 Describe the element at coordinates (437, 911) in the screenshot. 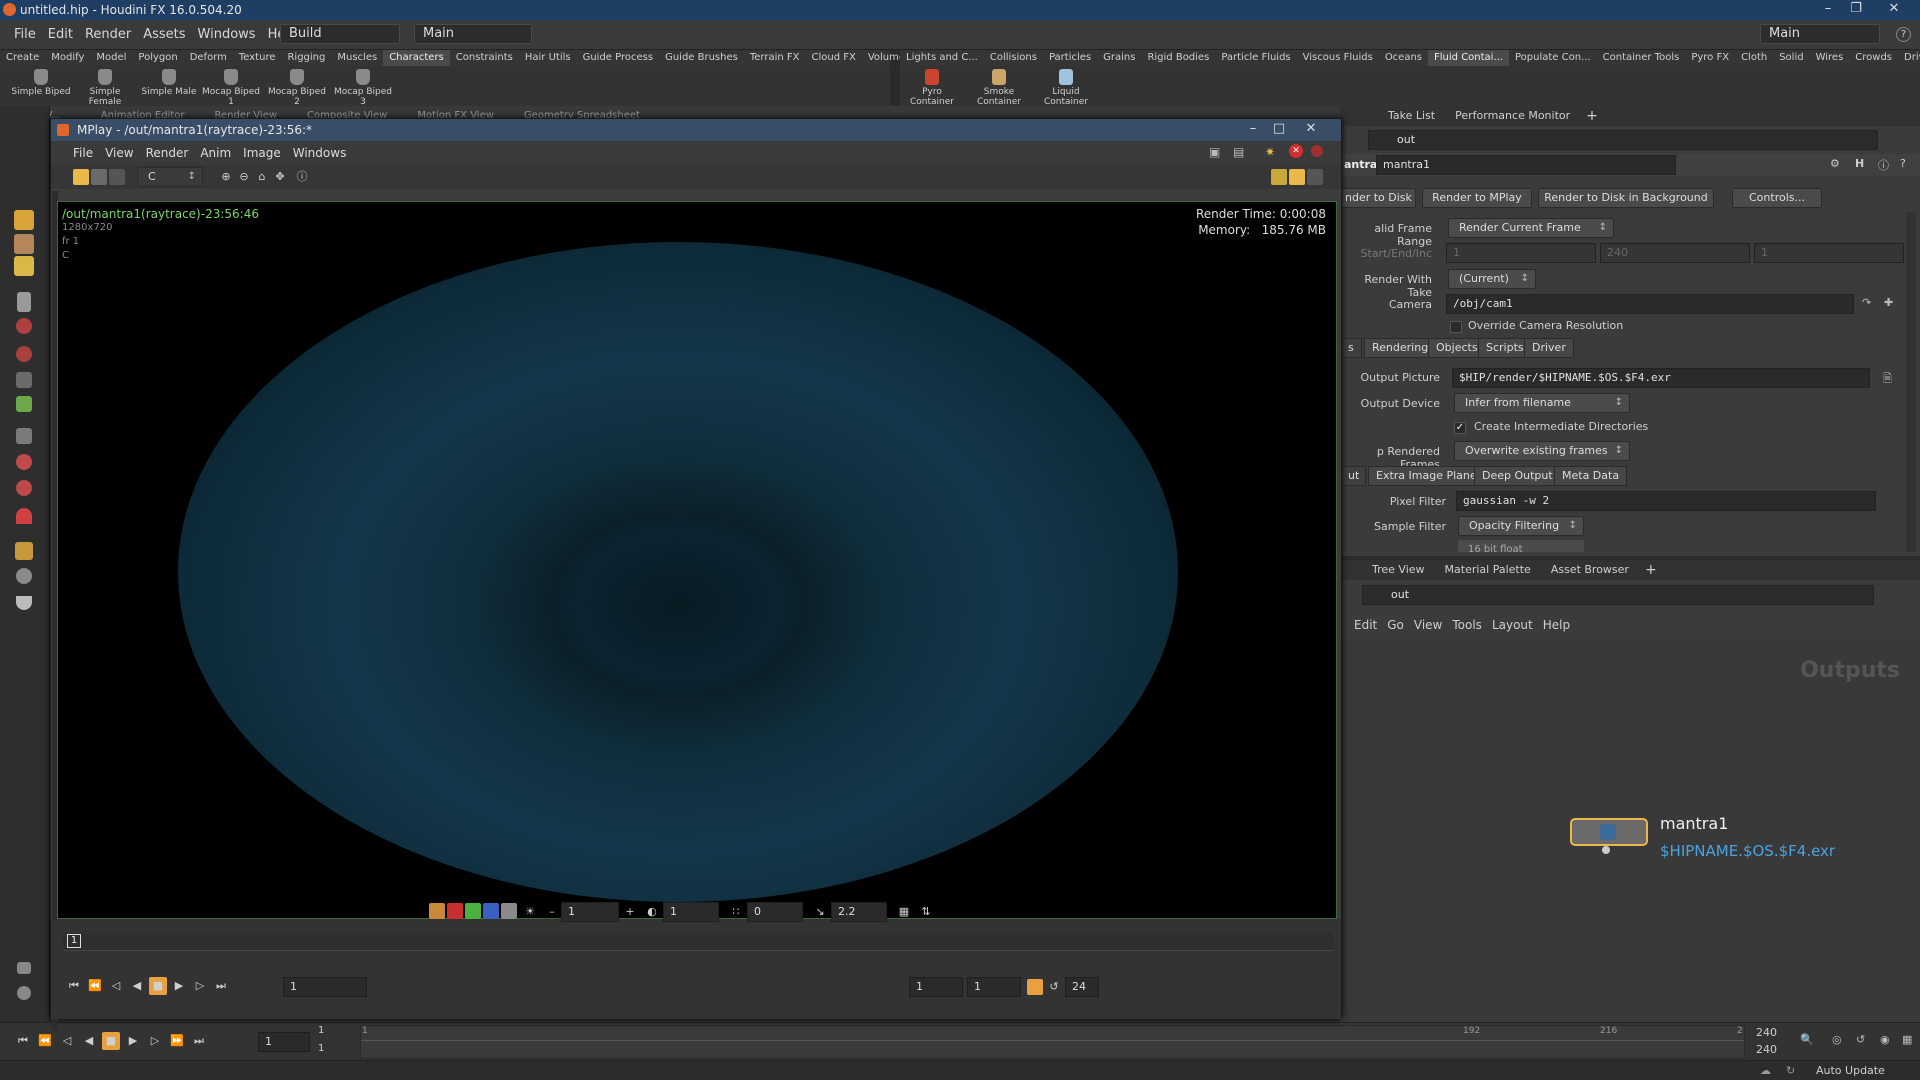

I see `rgb-channel-icon` at that location.